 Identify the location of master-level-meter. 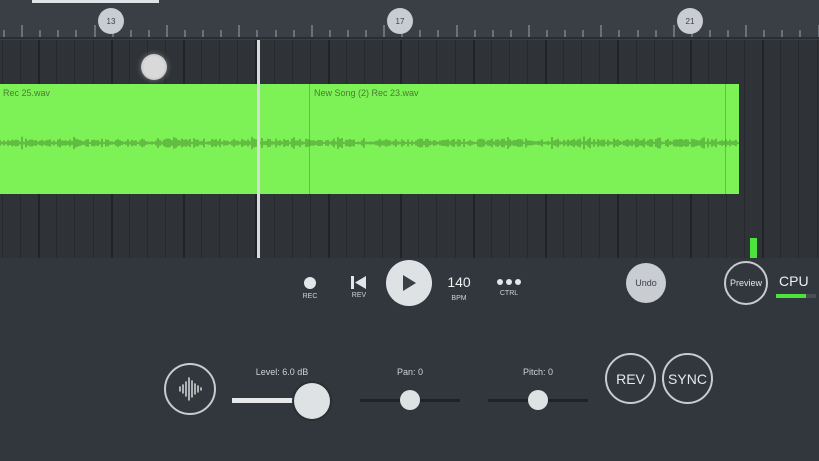
(753, 248).